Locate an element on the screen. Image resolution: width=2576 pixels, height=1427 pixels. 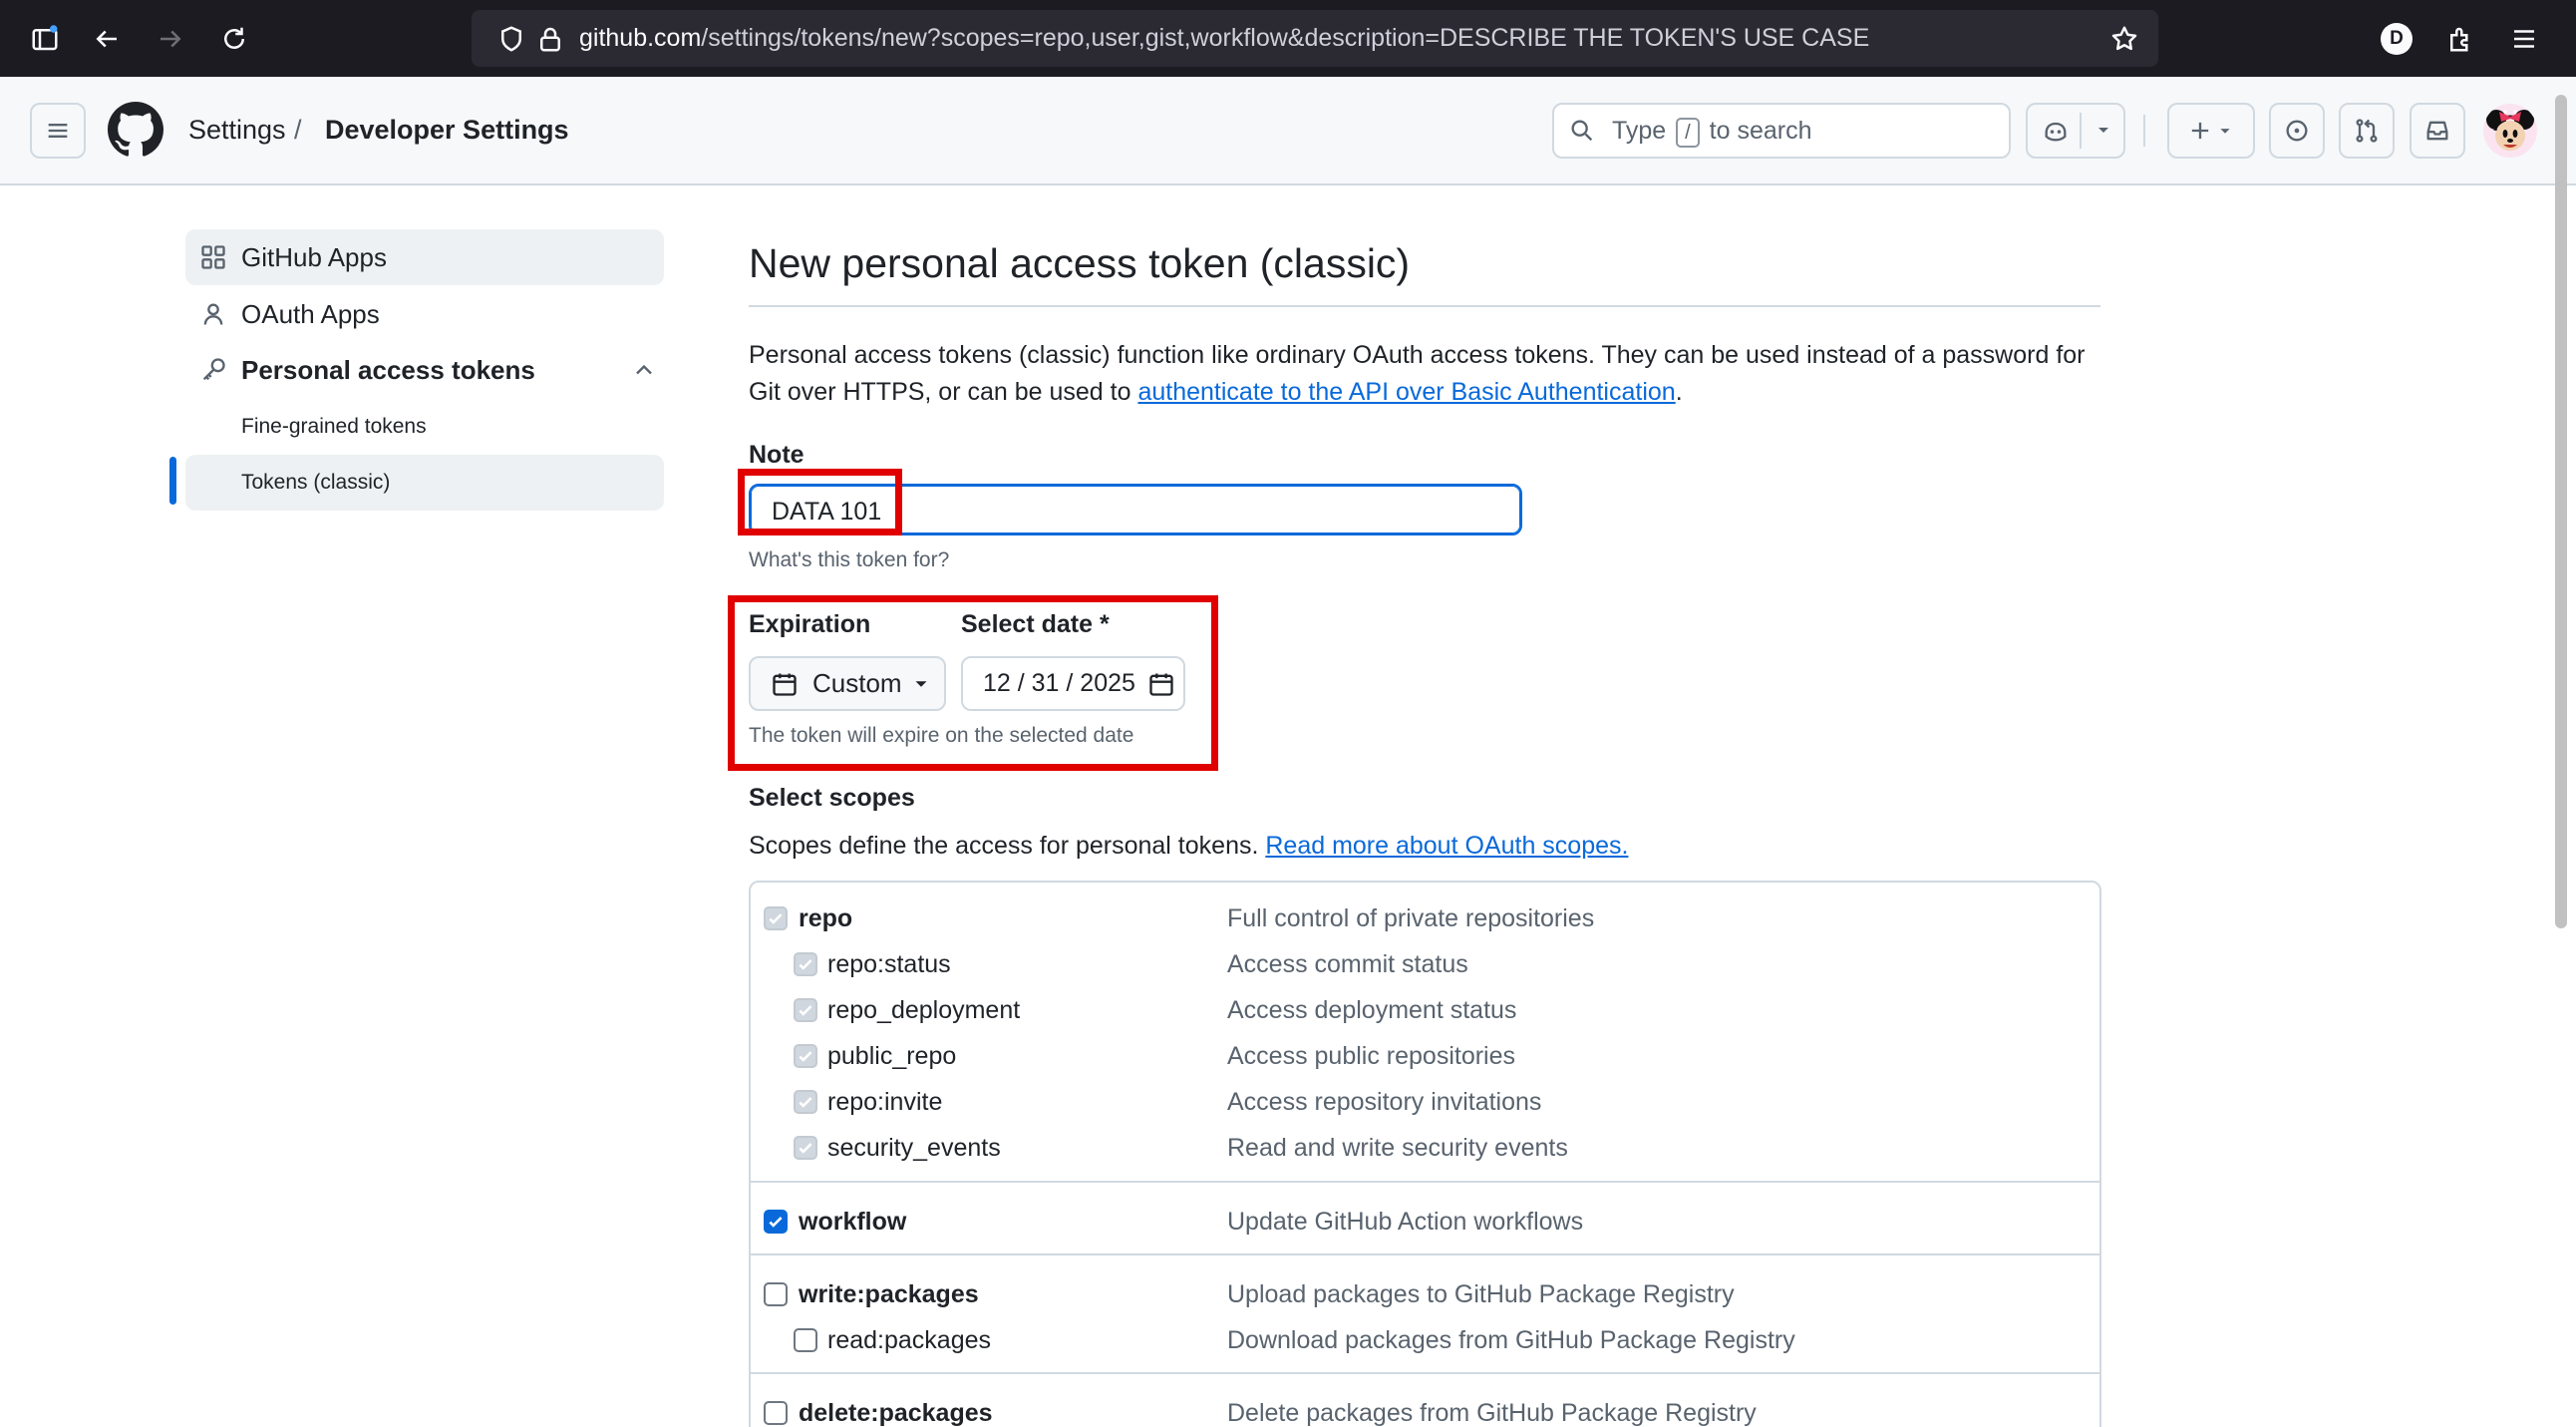
expiration-date-input: 12 / 31 / 2025 is located at coordinates (1073, 683).